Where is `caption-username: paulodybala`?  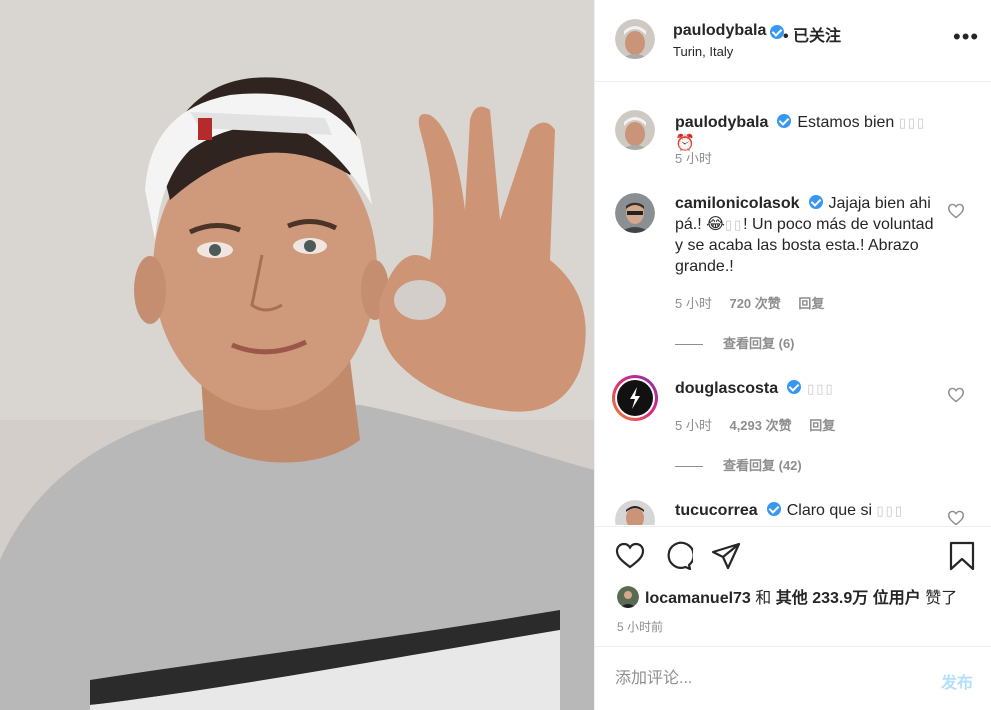
caption-username: paulodybala is located at coordinates (721, 122).